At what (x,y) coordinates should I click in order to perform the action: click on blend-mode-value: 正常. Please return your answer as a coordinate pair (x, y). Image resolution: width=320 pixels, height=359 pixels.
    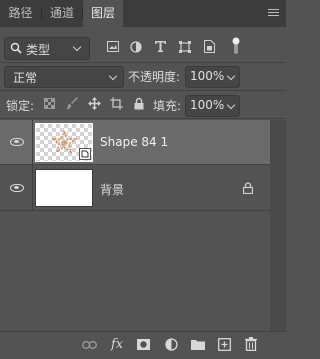
    Looking at the image, I should click on (25, 78).